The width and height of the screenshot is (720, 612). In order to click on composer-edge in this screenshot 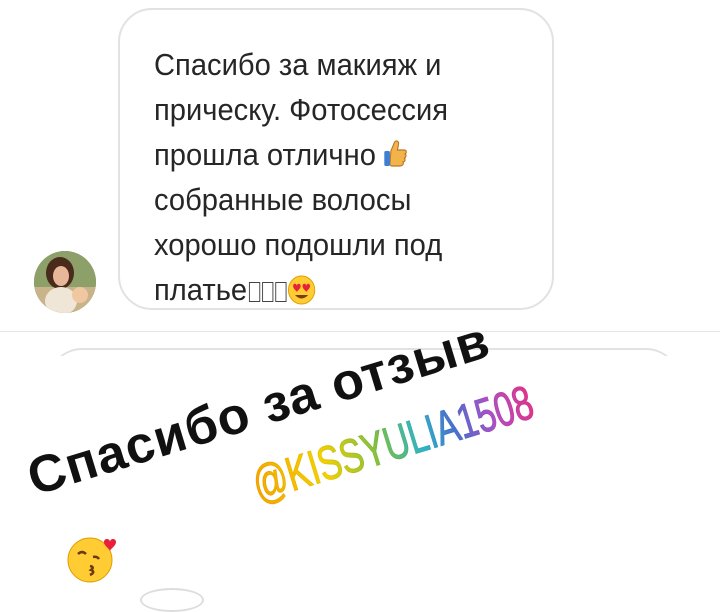, I will do `click(172, 600)`.